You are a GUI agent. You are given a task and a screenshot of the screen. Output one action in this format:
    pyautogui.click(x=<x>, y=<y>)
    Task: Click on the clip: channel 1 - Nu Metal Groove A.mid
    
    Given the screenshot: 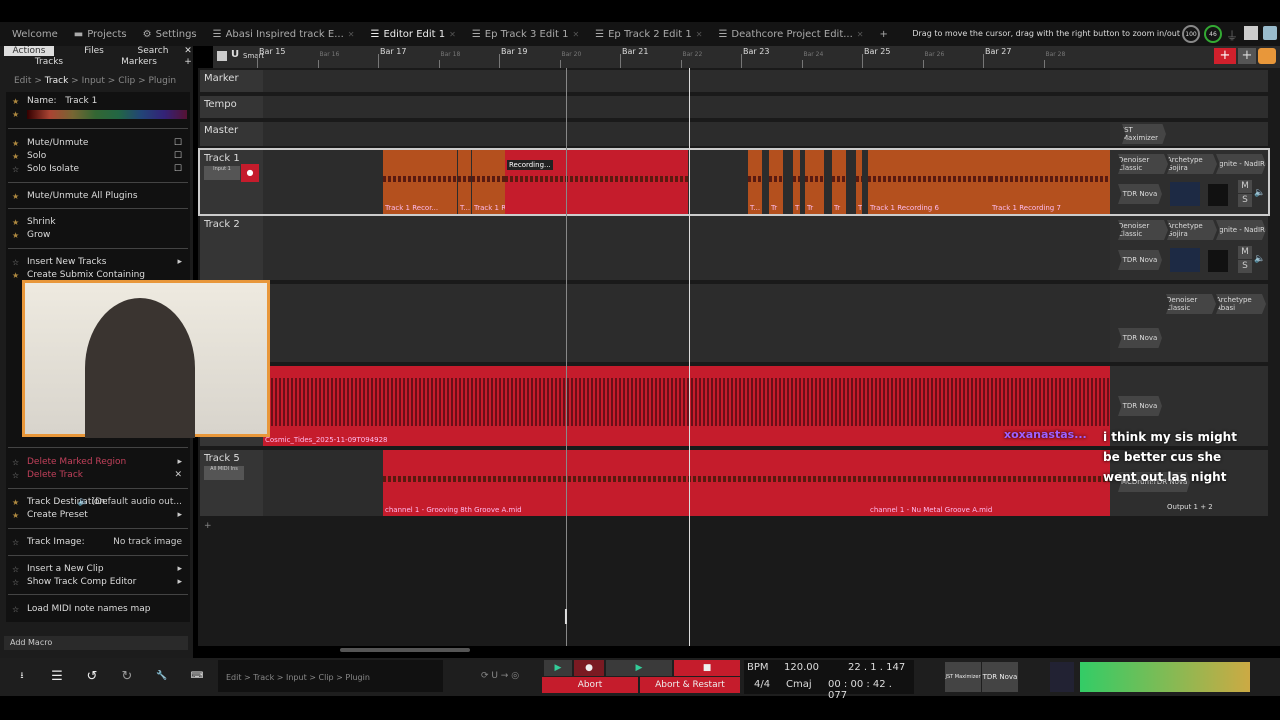 What is the action you would take?
    pyautogui.click(x=989, y=483)
    